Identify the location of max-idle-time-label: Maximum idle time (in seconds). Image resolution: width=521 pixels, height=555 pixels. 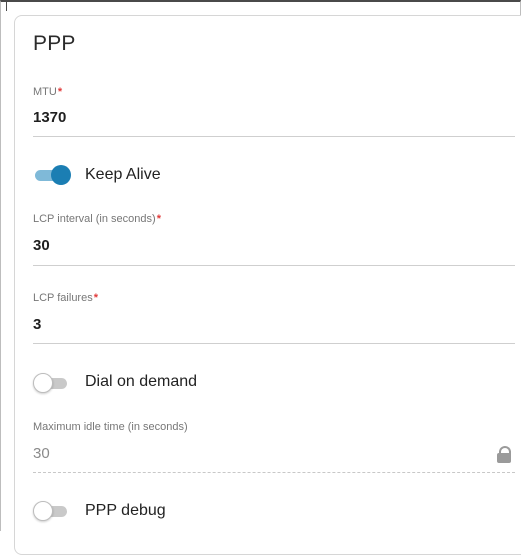
(110, 427).